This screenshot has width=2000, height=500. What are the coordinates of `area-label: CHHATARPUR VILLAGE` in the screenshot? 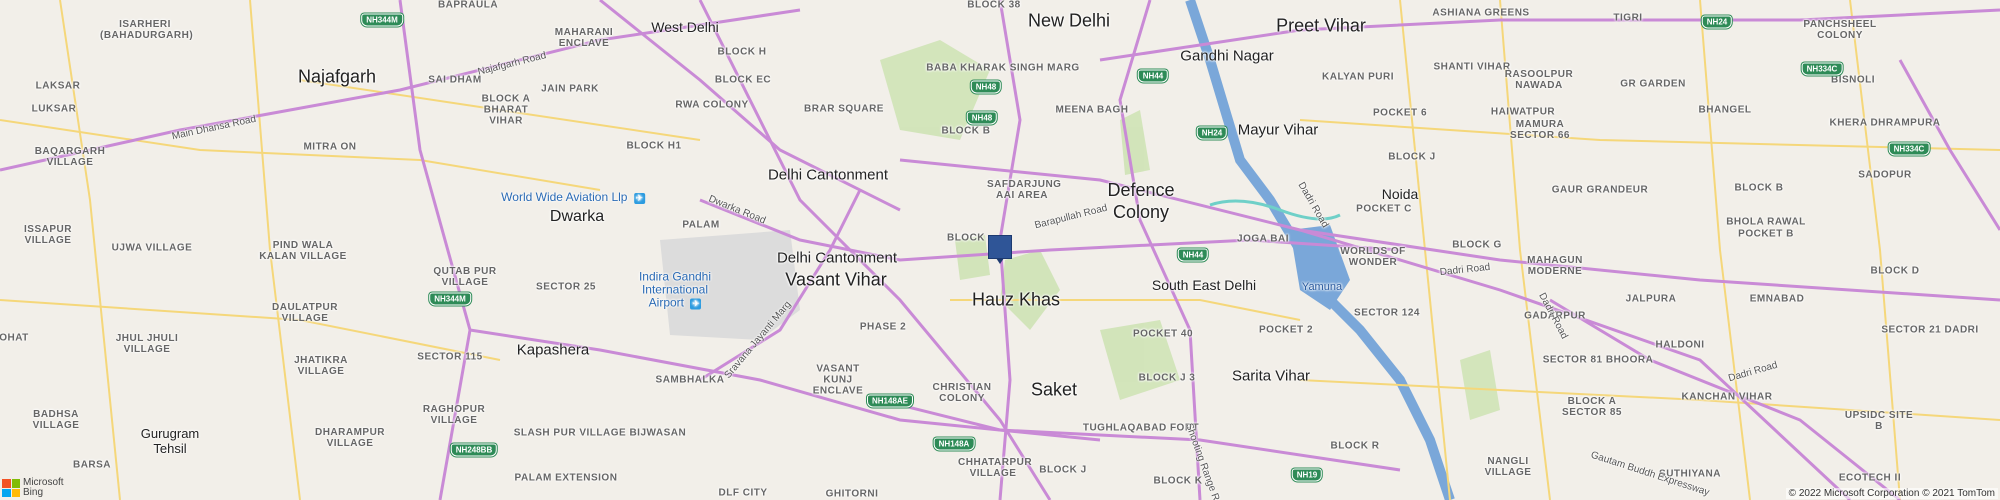 It's located at (995, 468).